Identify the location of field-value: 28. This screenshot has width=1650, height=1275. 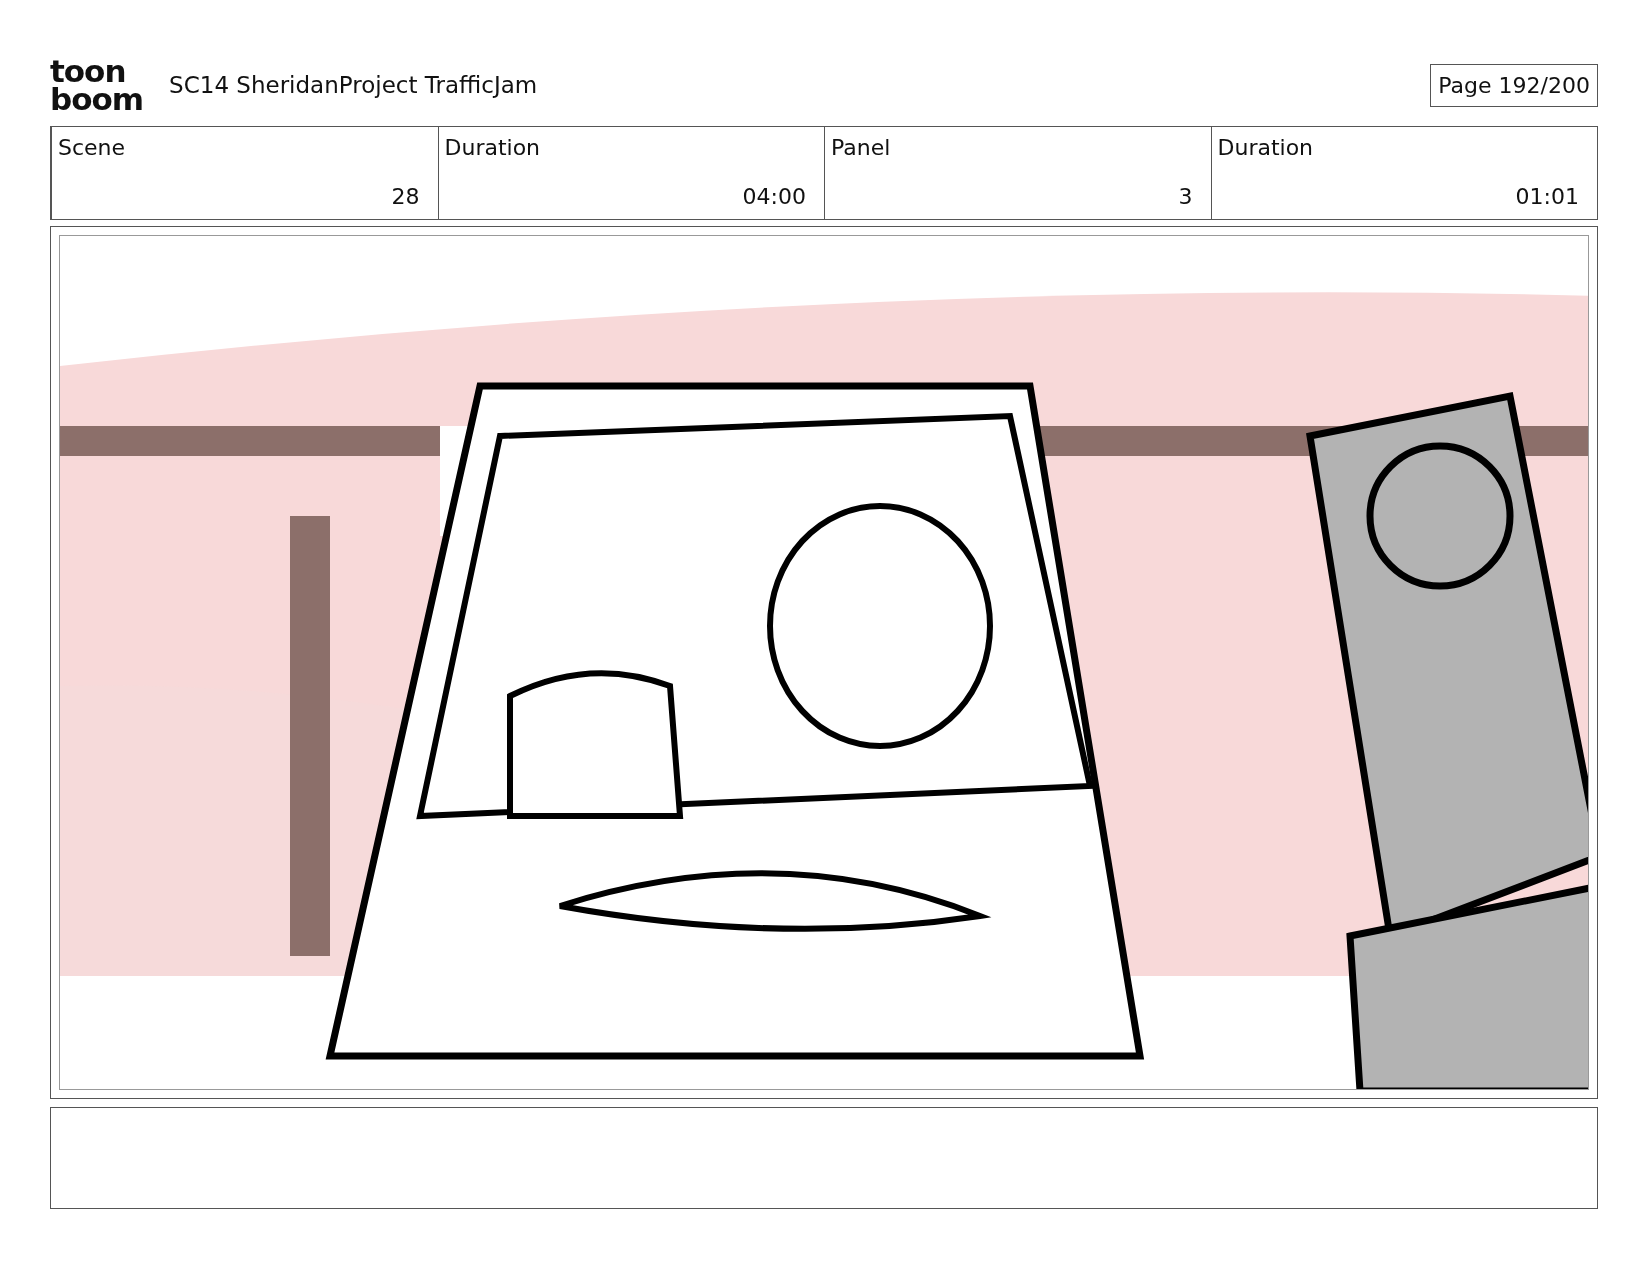
(405, 196).